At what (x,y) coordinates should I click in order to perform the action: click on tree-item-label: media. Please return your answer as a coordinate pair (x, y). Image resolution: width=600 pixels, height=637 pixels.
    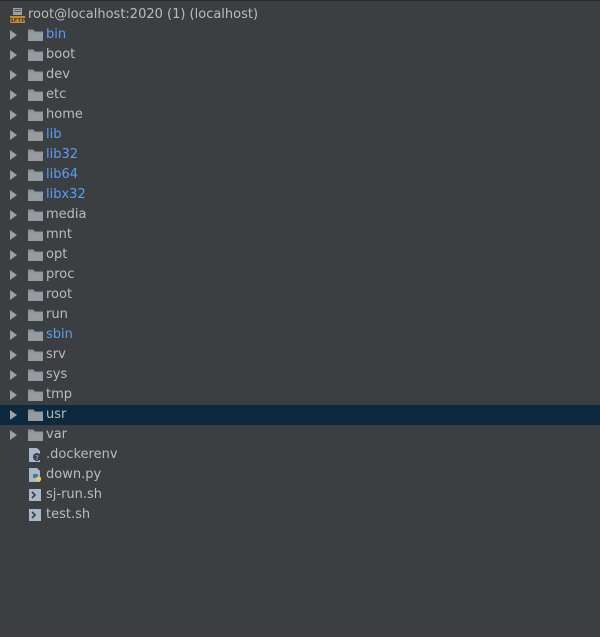
    Looking at the image, I should click on (66, 214).